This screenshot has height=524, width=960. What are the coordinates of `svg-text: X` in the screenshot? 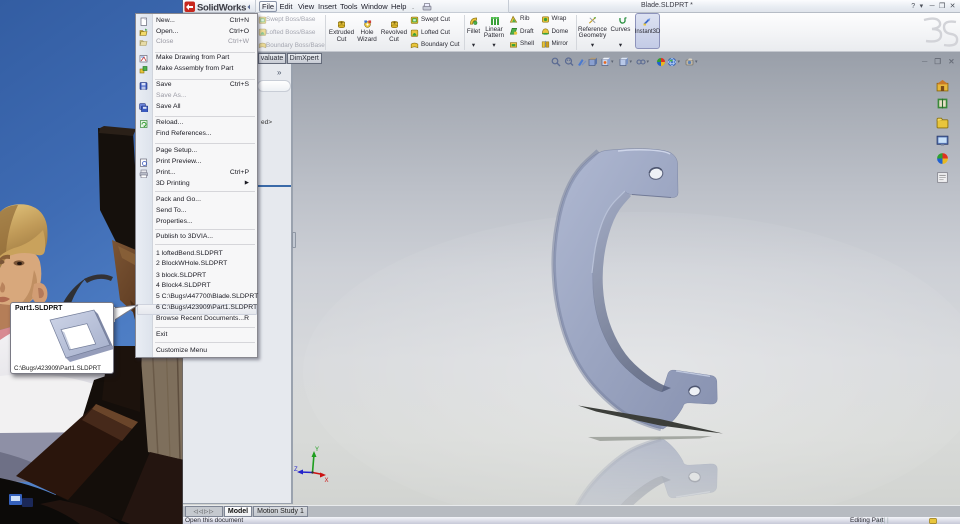 It's located at (327, 481).